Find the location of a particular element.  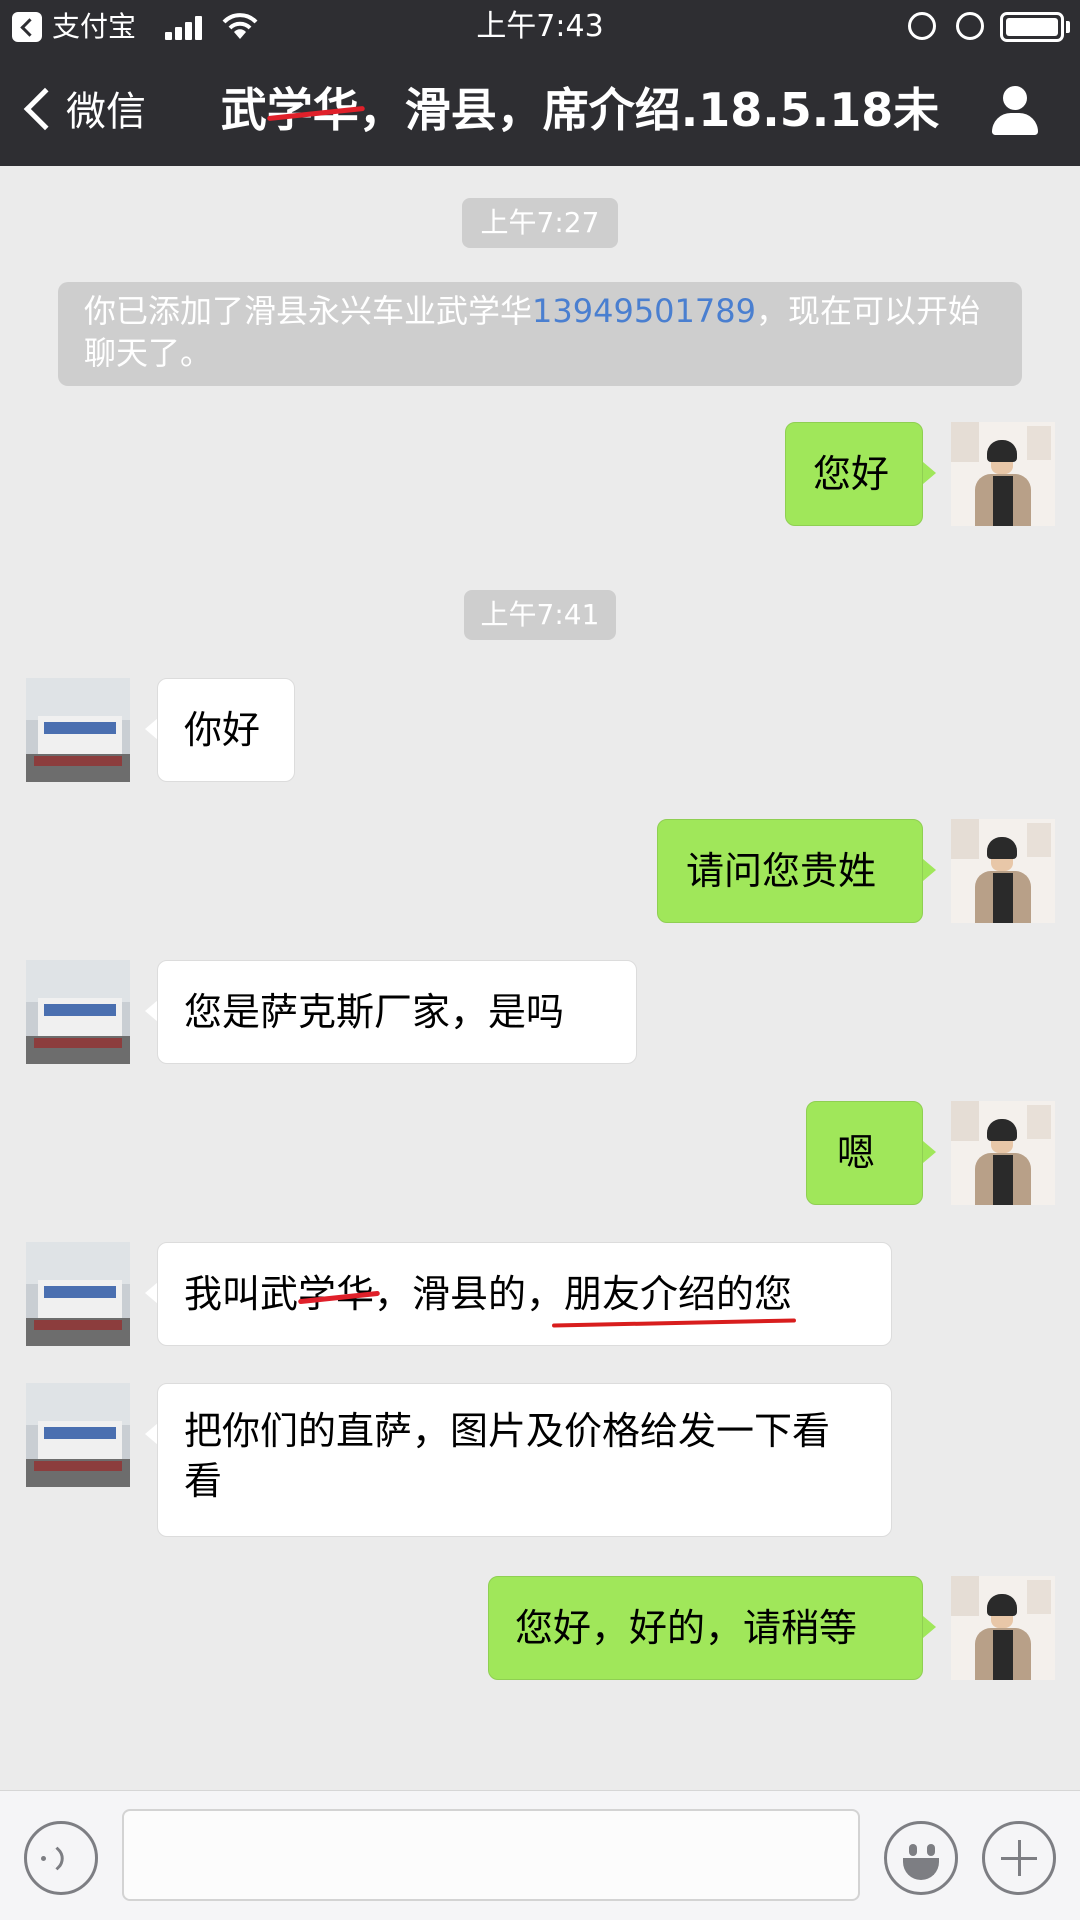

phone-link: 13949501789 is located at coordinates (644, 311).